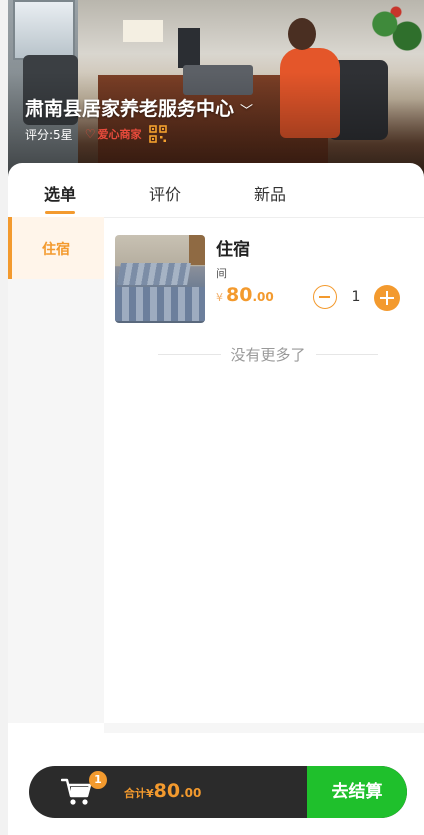  I want to click on divider-right, so click(347, 354).